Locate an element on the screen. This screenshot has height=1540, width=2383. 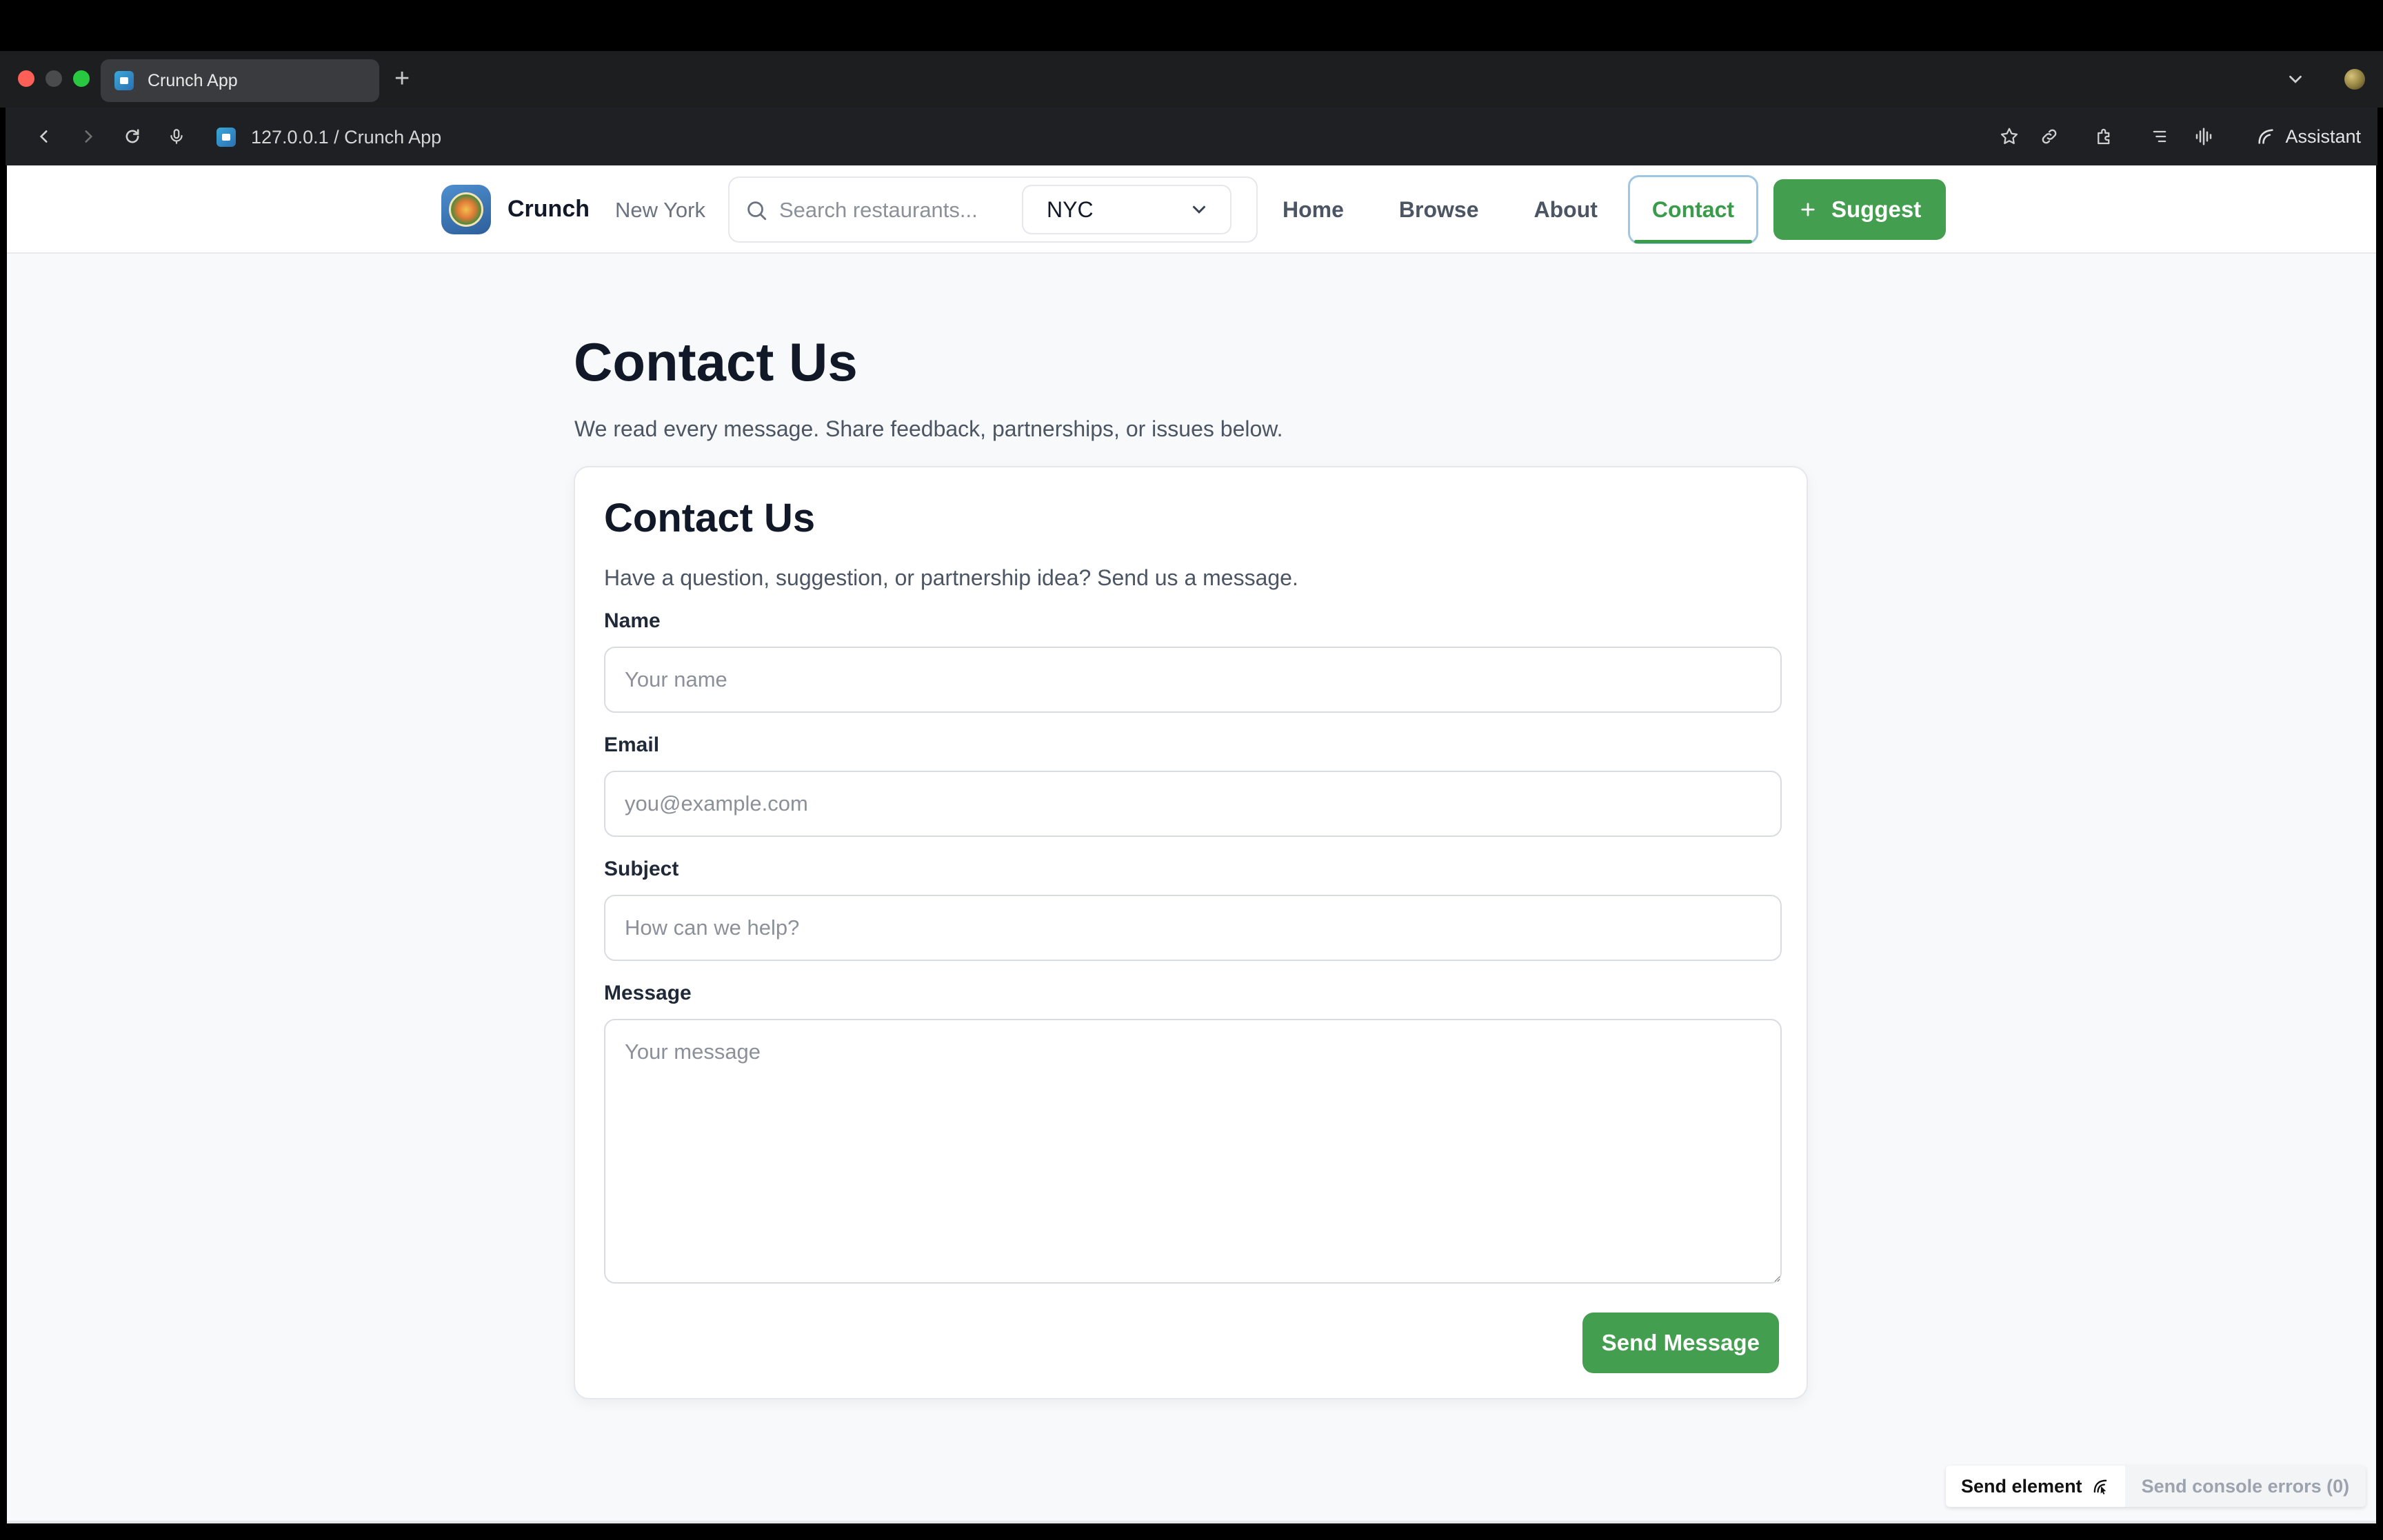
maximize-window-button is located at coordinates (81, 79).